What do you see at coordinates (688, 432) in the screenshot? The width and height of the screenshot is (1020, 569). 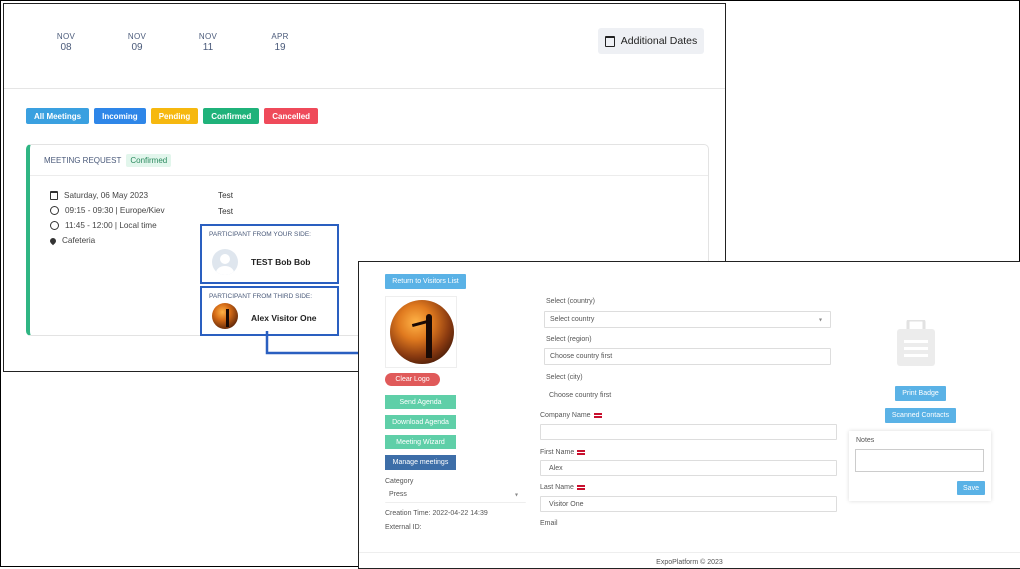 I see `company-name-input` at bounding box center [688, 432].